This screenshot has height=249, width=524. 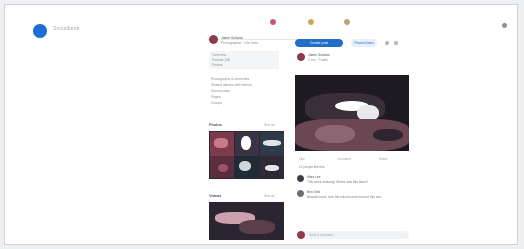 I want to click on brand-name: Socialbook, so click(x=66, y=29).